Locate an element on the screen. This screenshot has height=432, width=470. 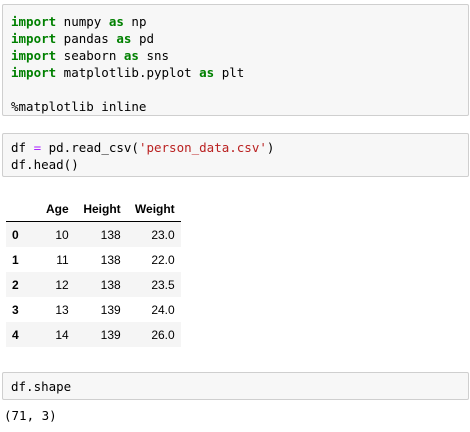
table-row: 1 11 138 22.0 is located at coordinates (93, 259).